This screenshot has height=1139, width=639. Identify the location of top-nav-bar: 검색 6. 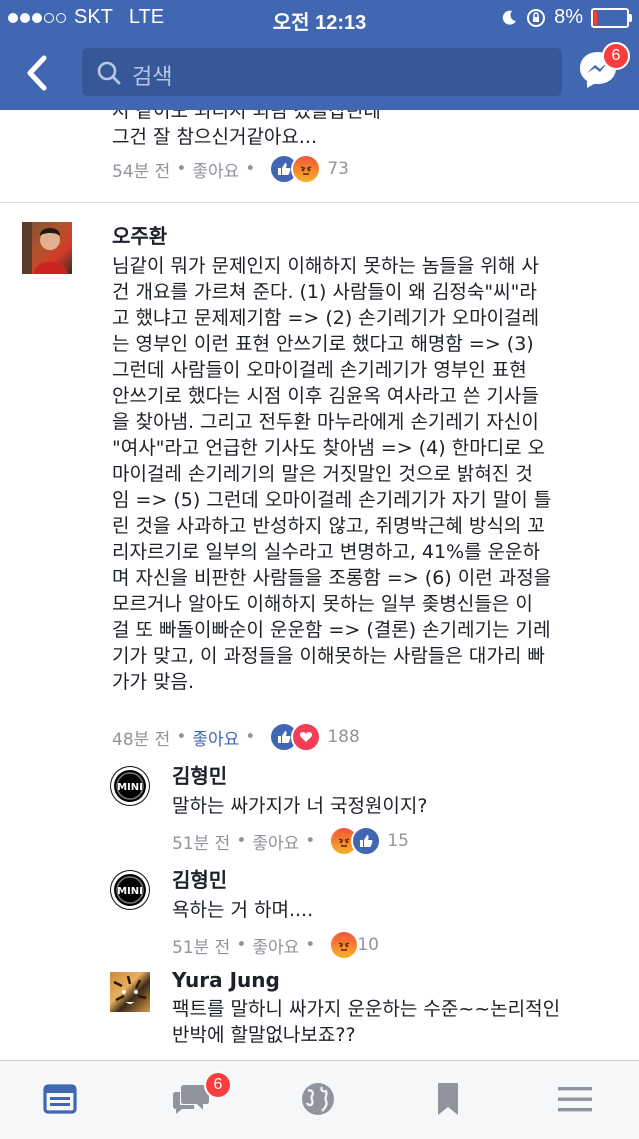
(319, 73).